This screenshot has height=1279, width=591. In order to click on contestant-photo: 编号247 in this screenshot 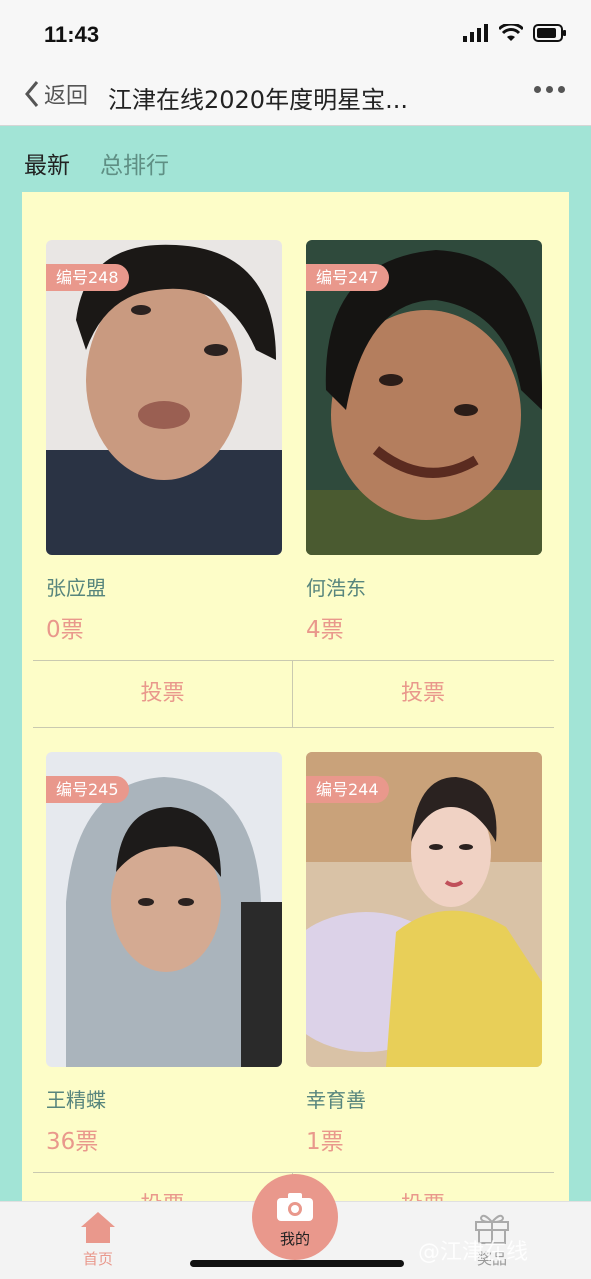, I will do `click(424, 397)`.